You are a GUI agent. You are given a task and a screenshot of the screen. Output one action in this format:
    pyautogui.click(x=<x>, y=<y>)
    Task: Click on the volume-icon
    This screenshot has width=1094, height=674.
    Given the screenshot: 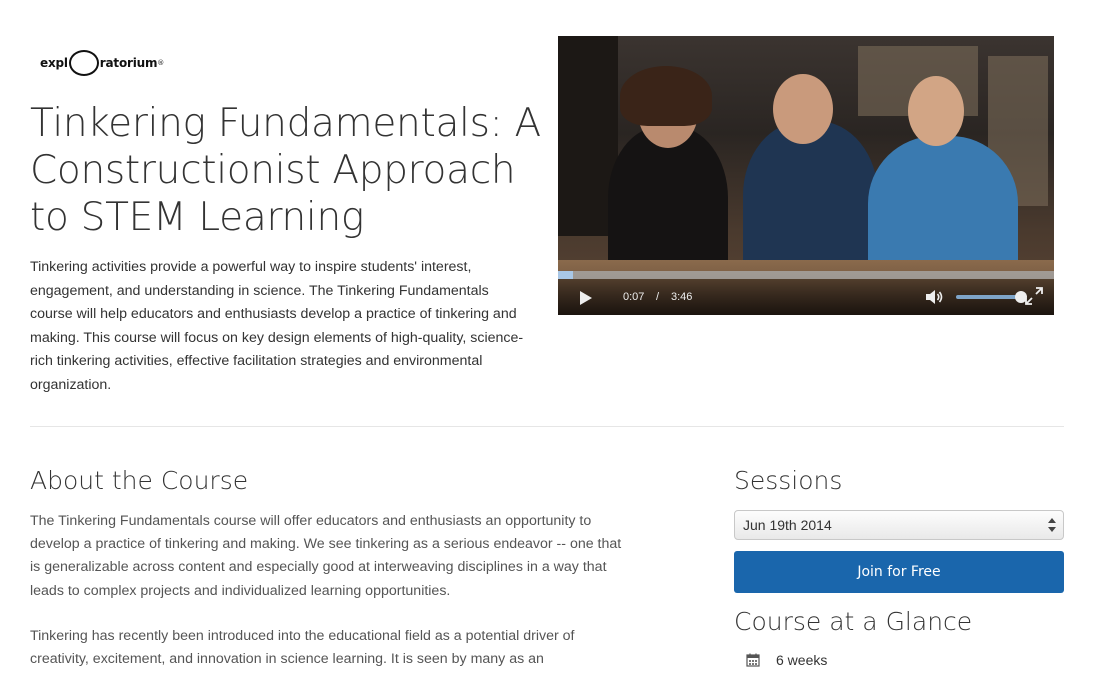 What is the action you would take?
    pyautogui.click(x=935, y=297)
    